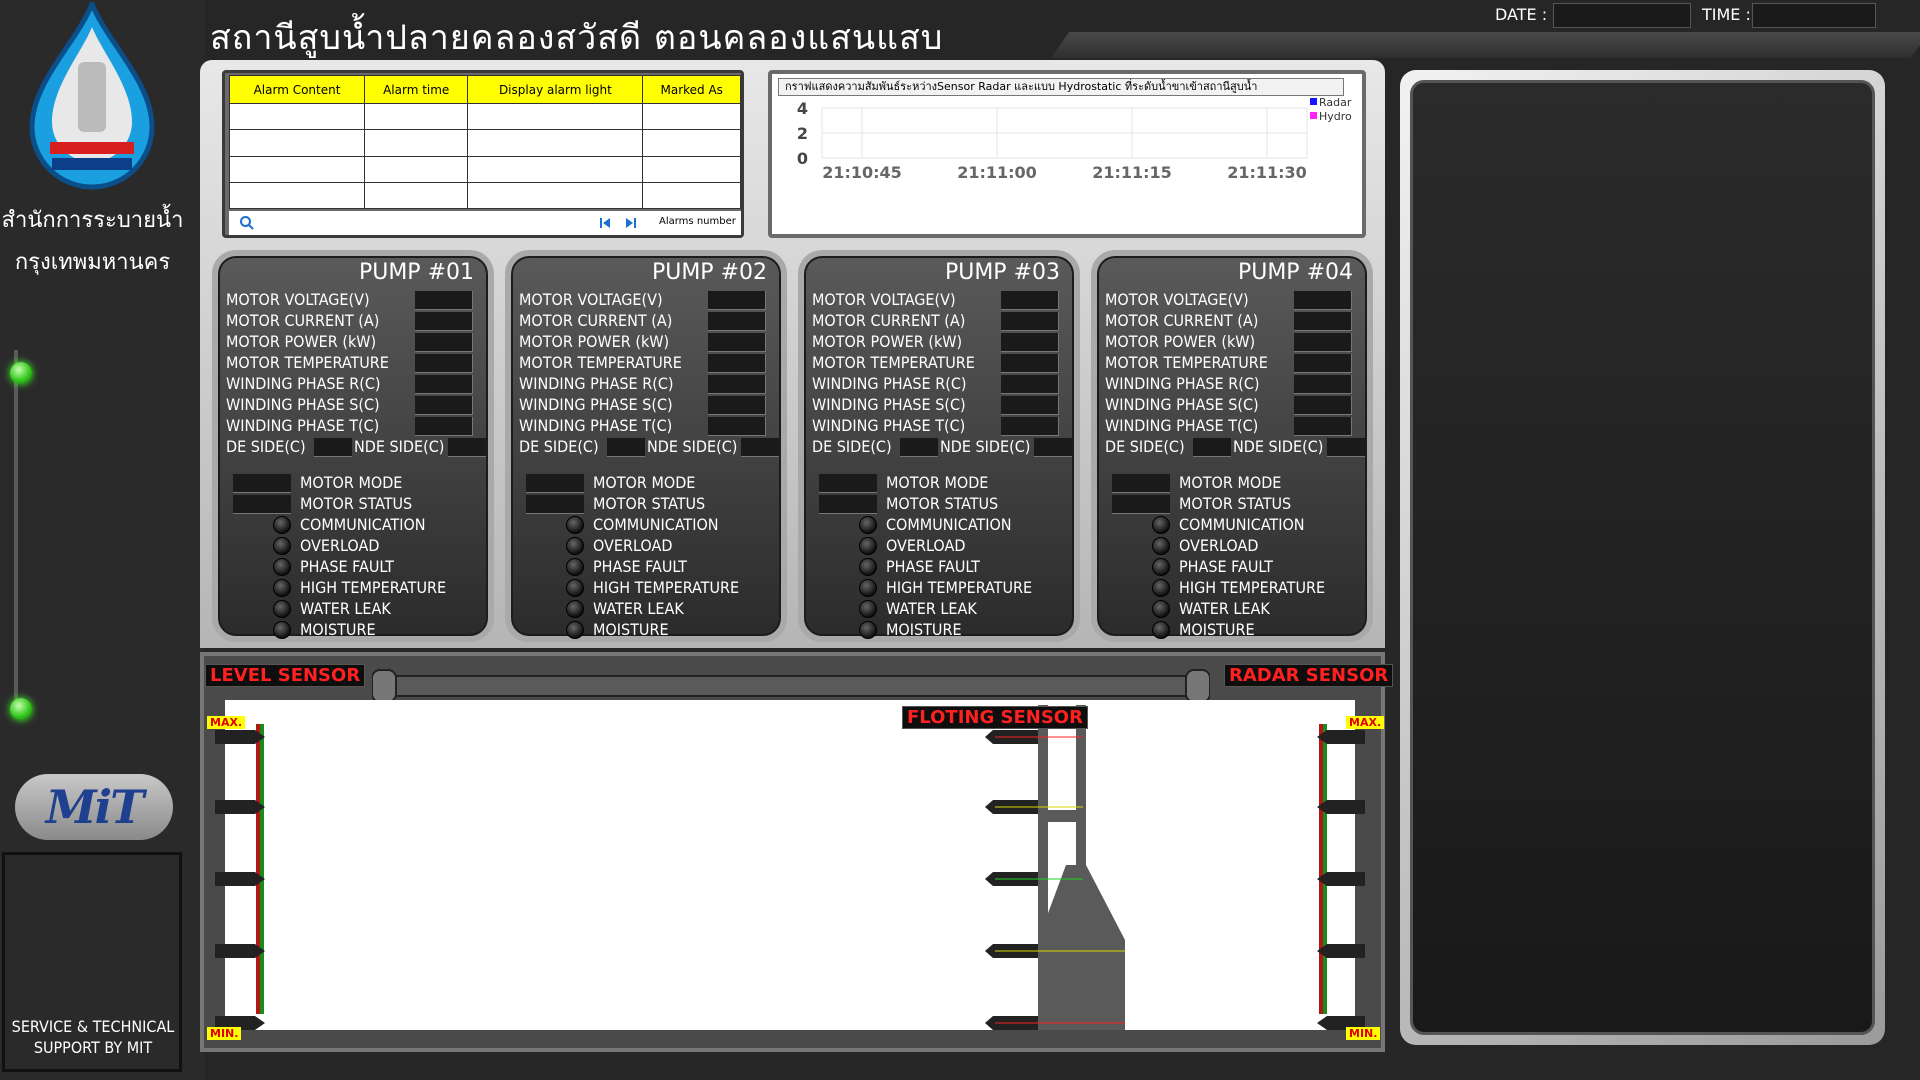 The image size is (1920, 1080). I want to click on alarm-col-time: Alarm time, so click(416, 89).